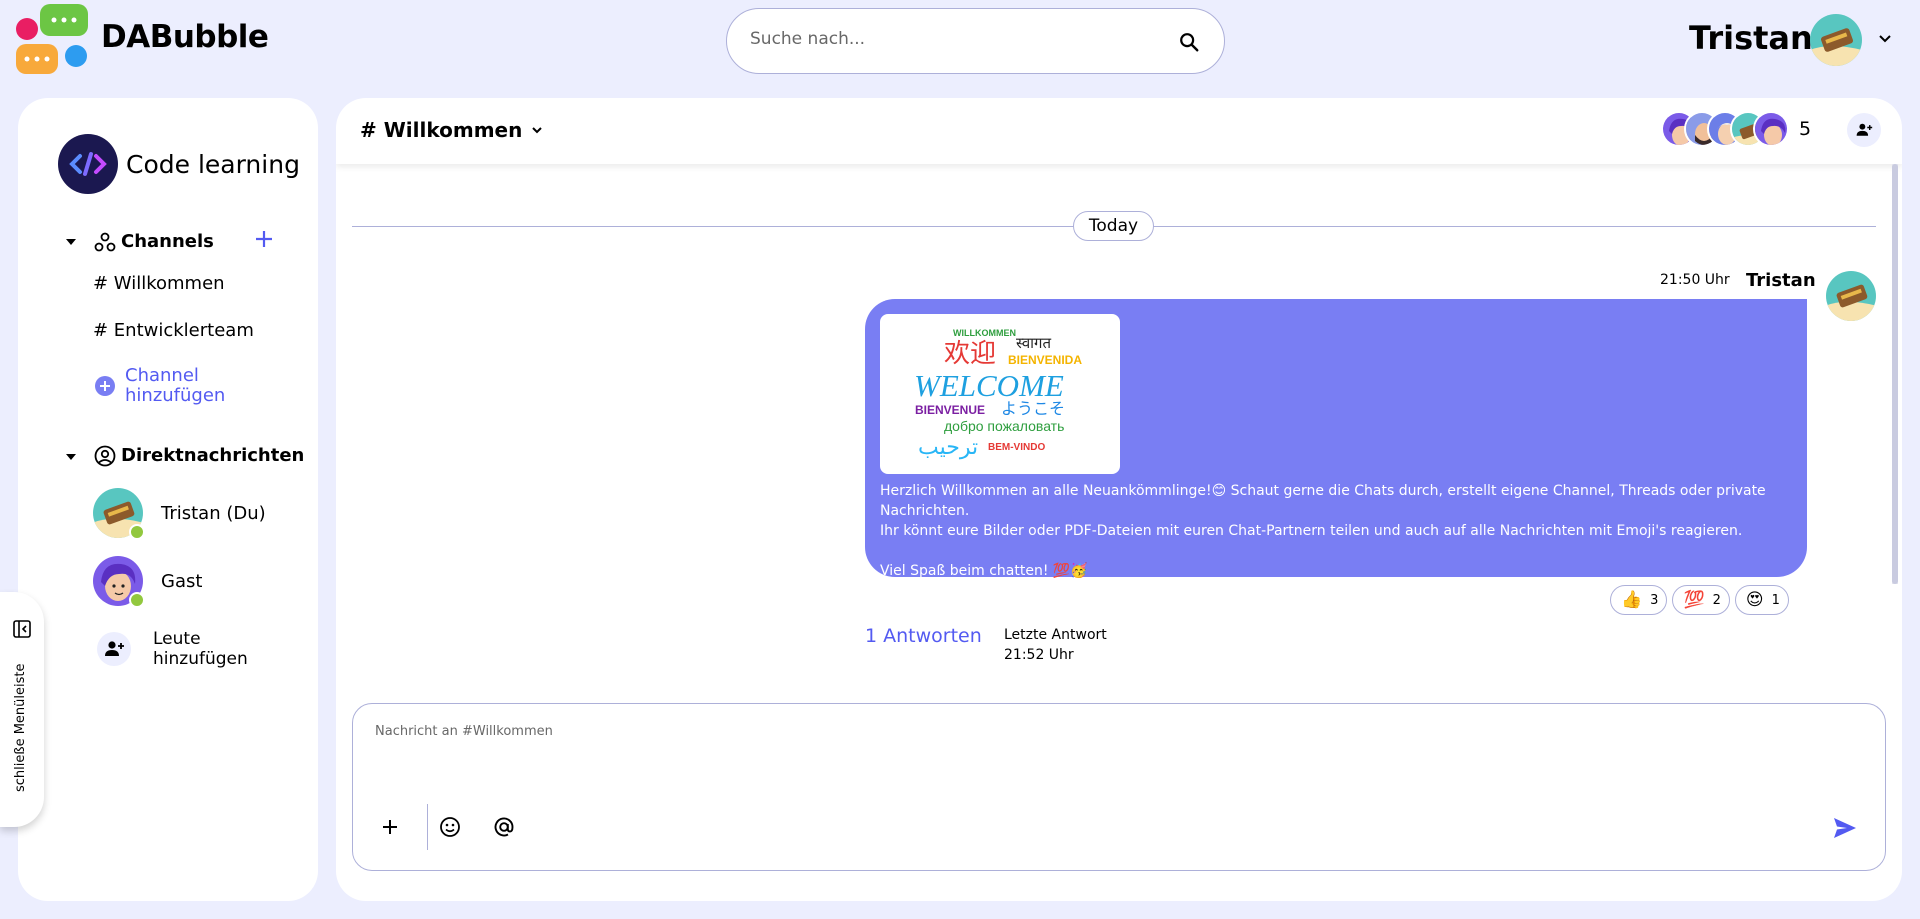 This screenshot has width=1920, height=919. Describe the element at coordinates (1754, 600) in the screenshot. I see `heart-eyes-icon: 😍` at that location.